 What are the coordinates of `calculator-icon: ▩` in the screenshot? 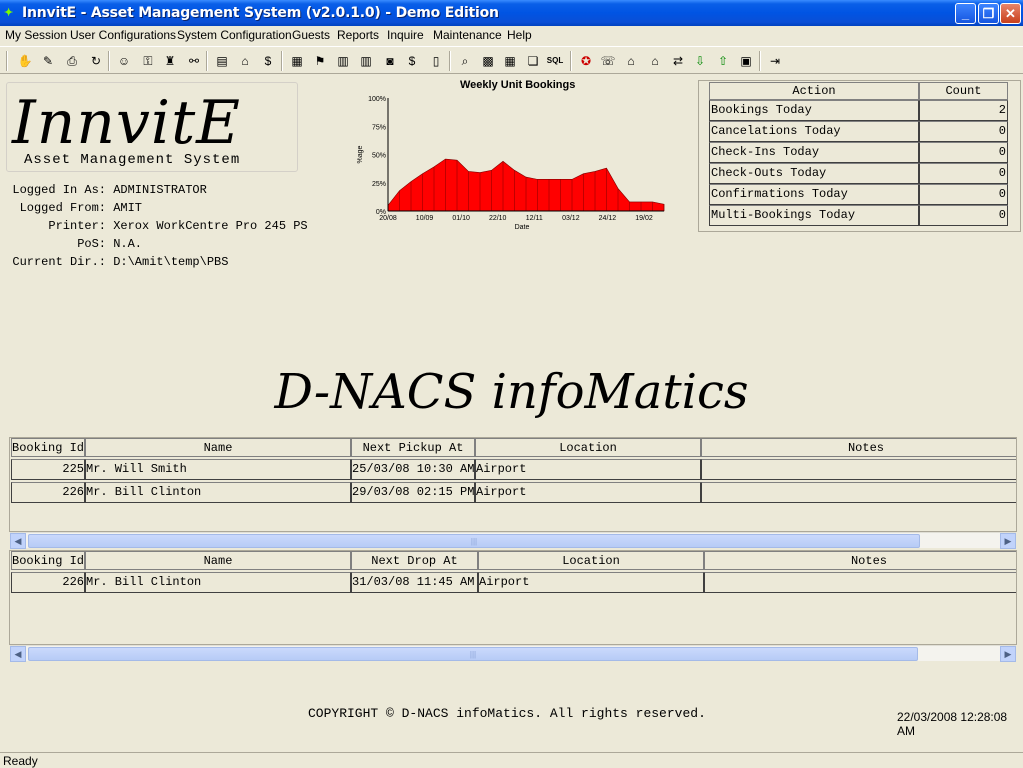 It's located at (488, 61).